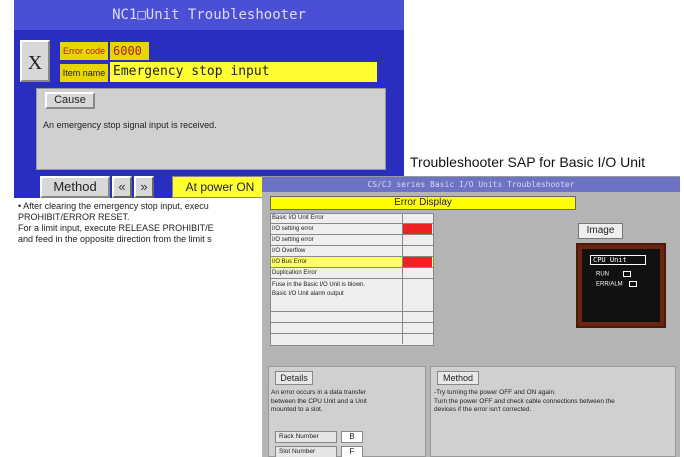  I want to click on image-button: Image, so click(600, 231).